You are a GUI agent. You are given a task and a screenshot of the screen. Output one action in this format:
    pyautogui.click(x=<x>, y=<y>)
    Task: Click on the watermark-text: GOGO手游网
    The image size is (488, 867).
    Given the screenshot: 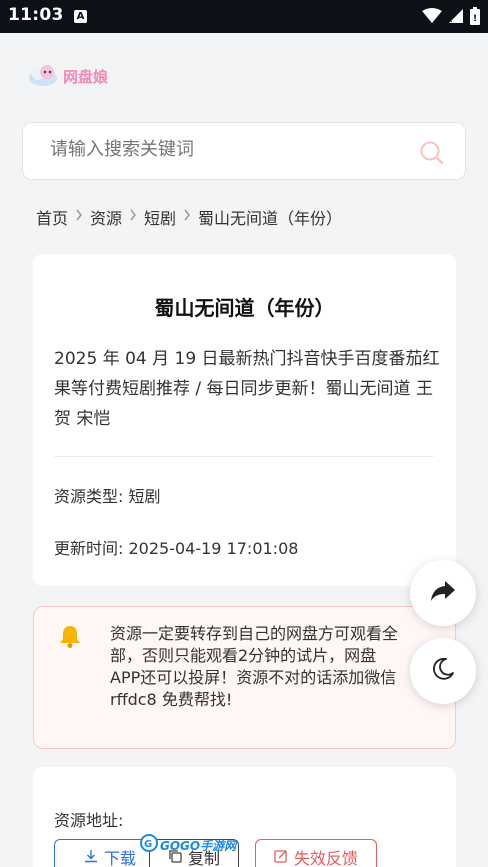 What is the action you would take?
    pyautogui.click(x=198, y=845)
    